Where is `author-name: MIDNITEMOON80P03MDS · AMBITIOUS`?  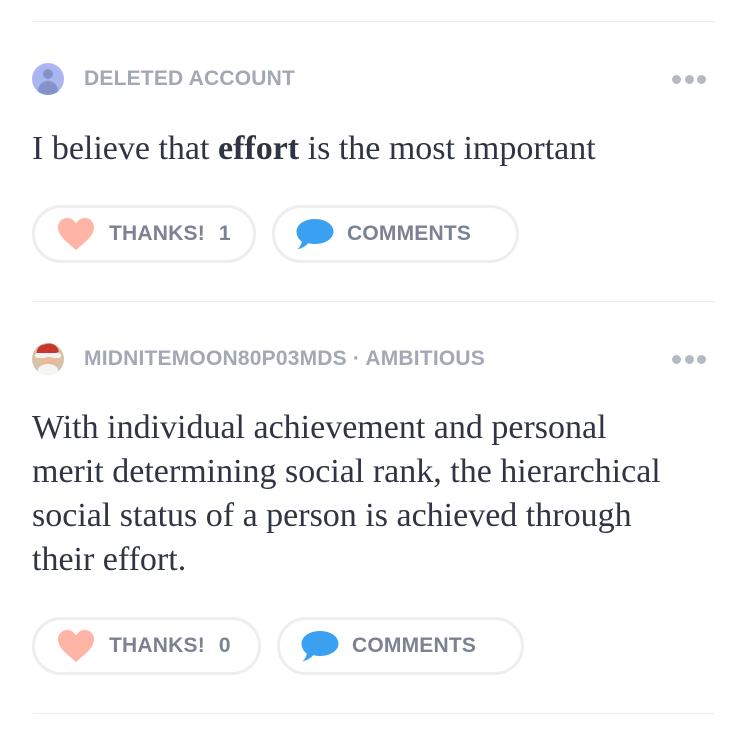
author-name: MIDNITEMOON80P03MDS · AMBITIOUS is located at coordinates (284, 359).